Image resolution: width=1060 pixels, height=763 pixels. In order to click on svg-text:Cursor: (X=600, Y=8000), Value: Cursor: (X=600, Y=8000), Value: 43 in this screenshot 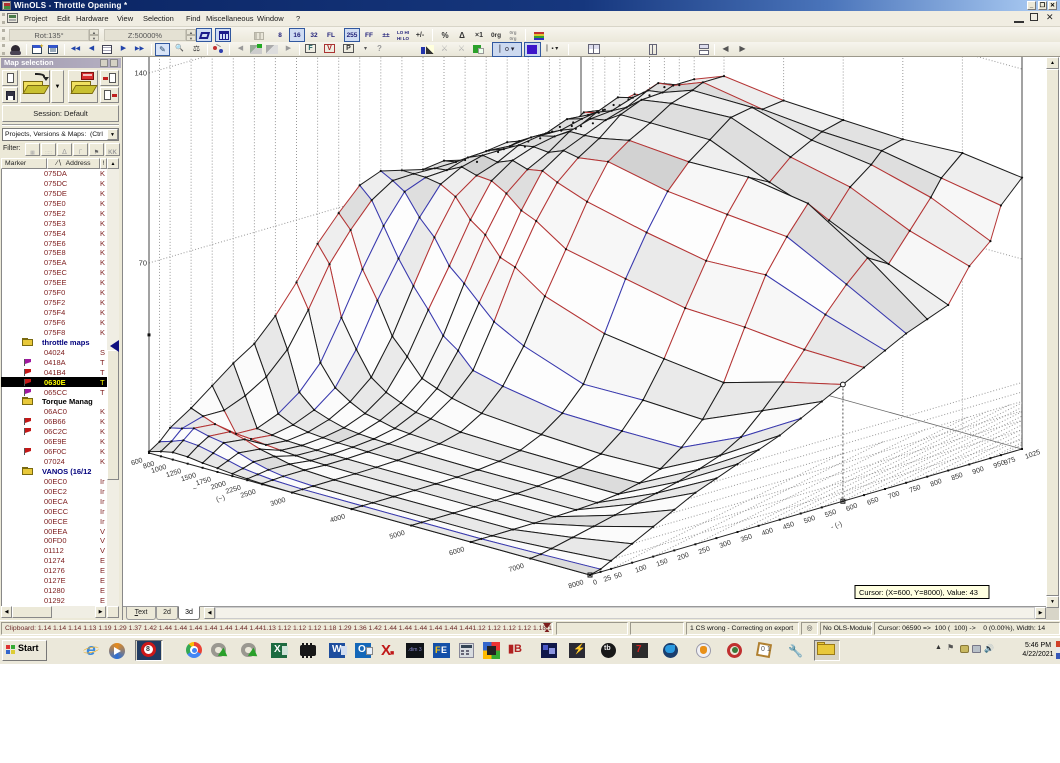, I will do `click(918, 592)`.